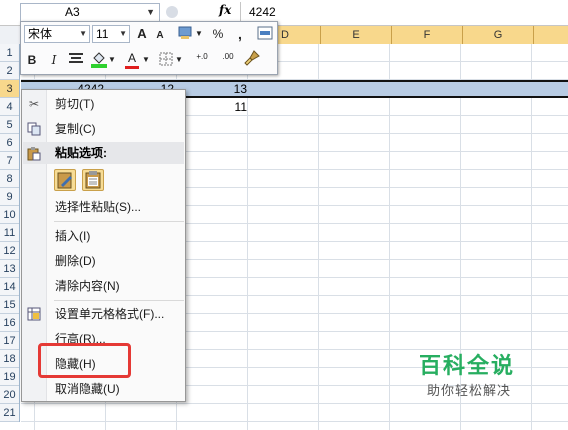 This screenshot has width=568, height=430. Describe the element at coordinates (57, 34) in the screenshot. I see `font-name-select: 宋体 ▼` at that location.